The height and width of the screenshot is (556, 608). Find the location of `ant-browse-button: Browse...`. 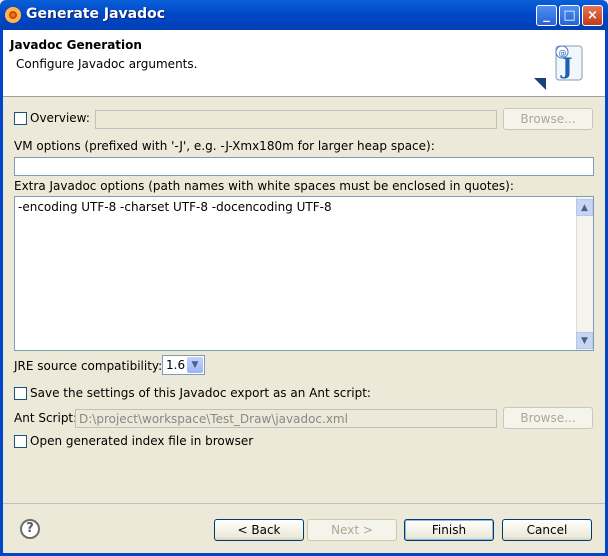

ant-browse-button: Browse... is located at coordinates (548, 418).